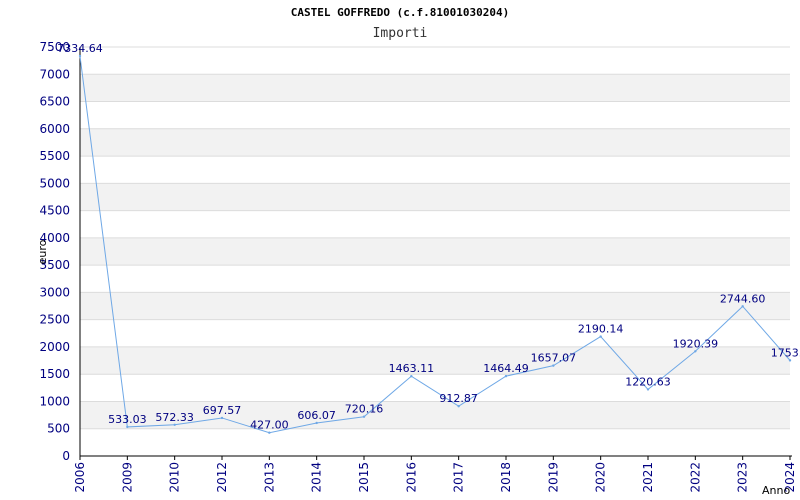  I want to click on x-tick-label: 2009, so click(127, 477).